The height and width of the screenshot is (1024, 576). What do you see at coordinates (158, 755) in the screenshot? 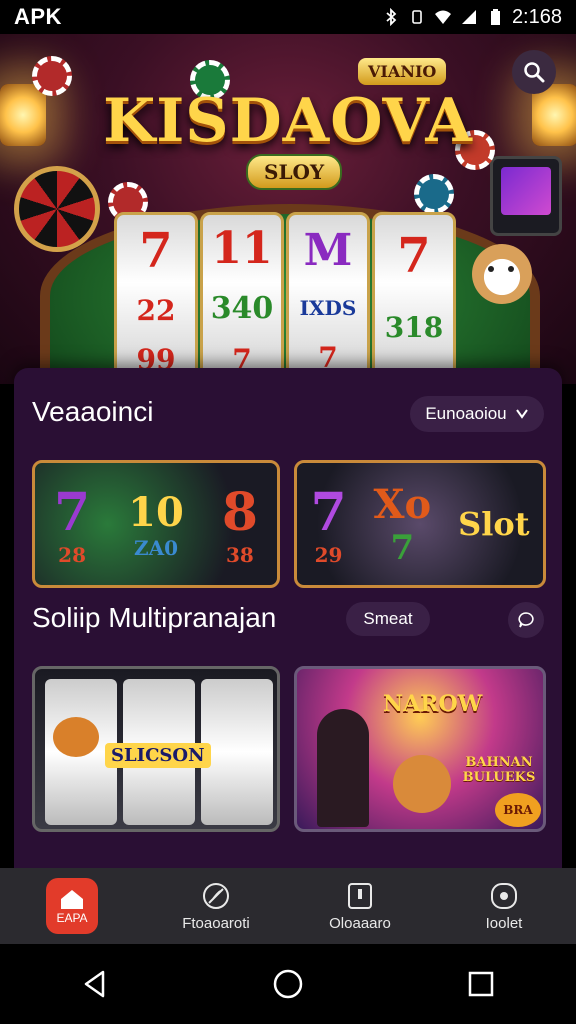
I see `reel-text: SLICSON` at bounding box center [158, 755].